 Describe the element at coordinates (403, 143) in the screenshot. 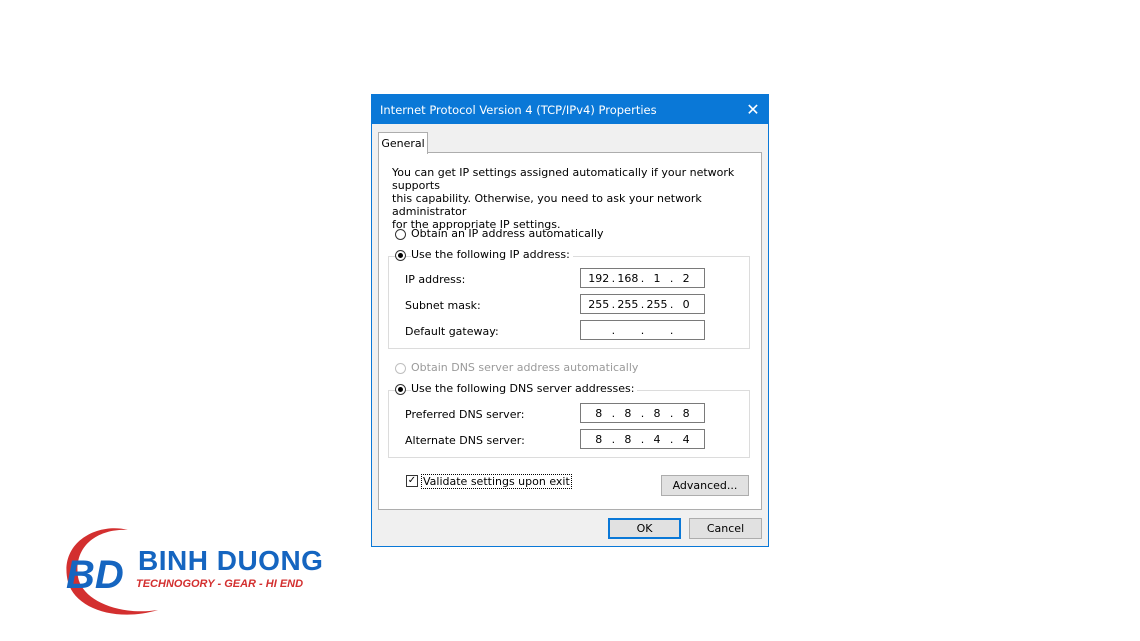

I see `tab-general: General` at that location.